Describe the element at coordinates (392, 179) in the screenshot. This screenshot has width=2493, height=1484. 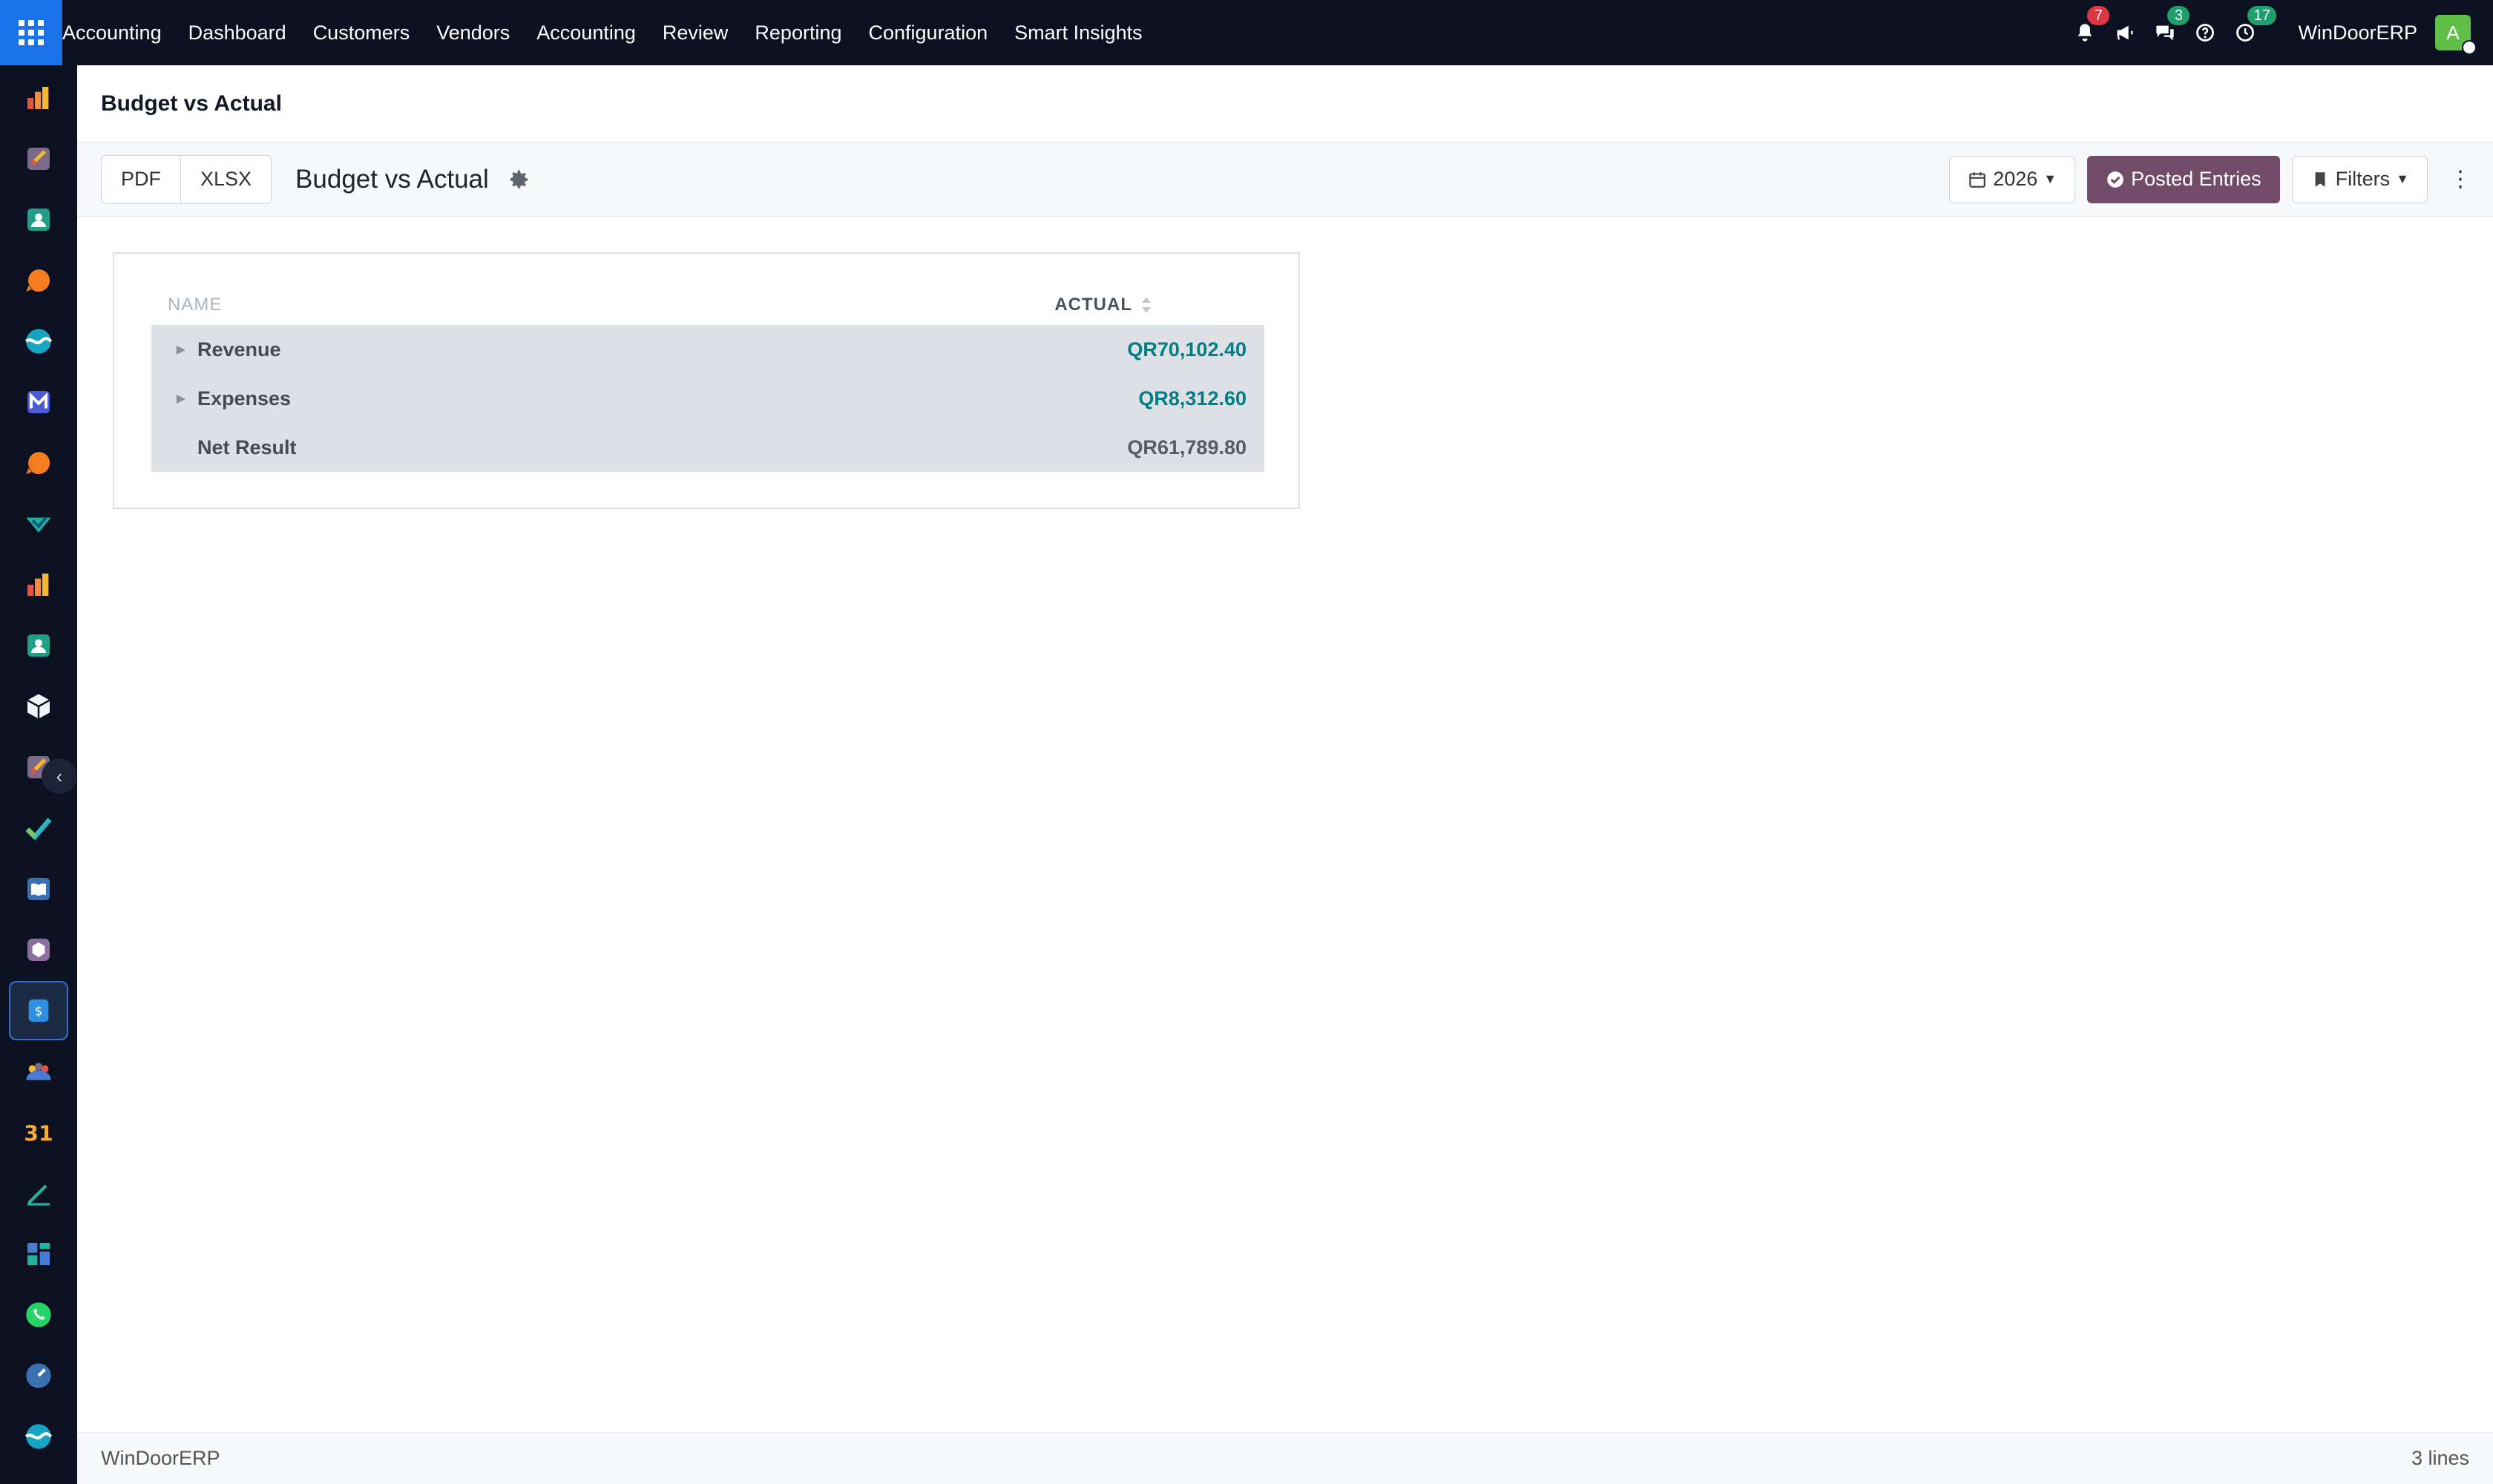
I see `report-title: Budget vs Actual` at that location.